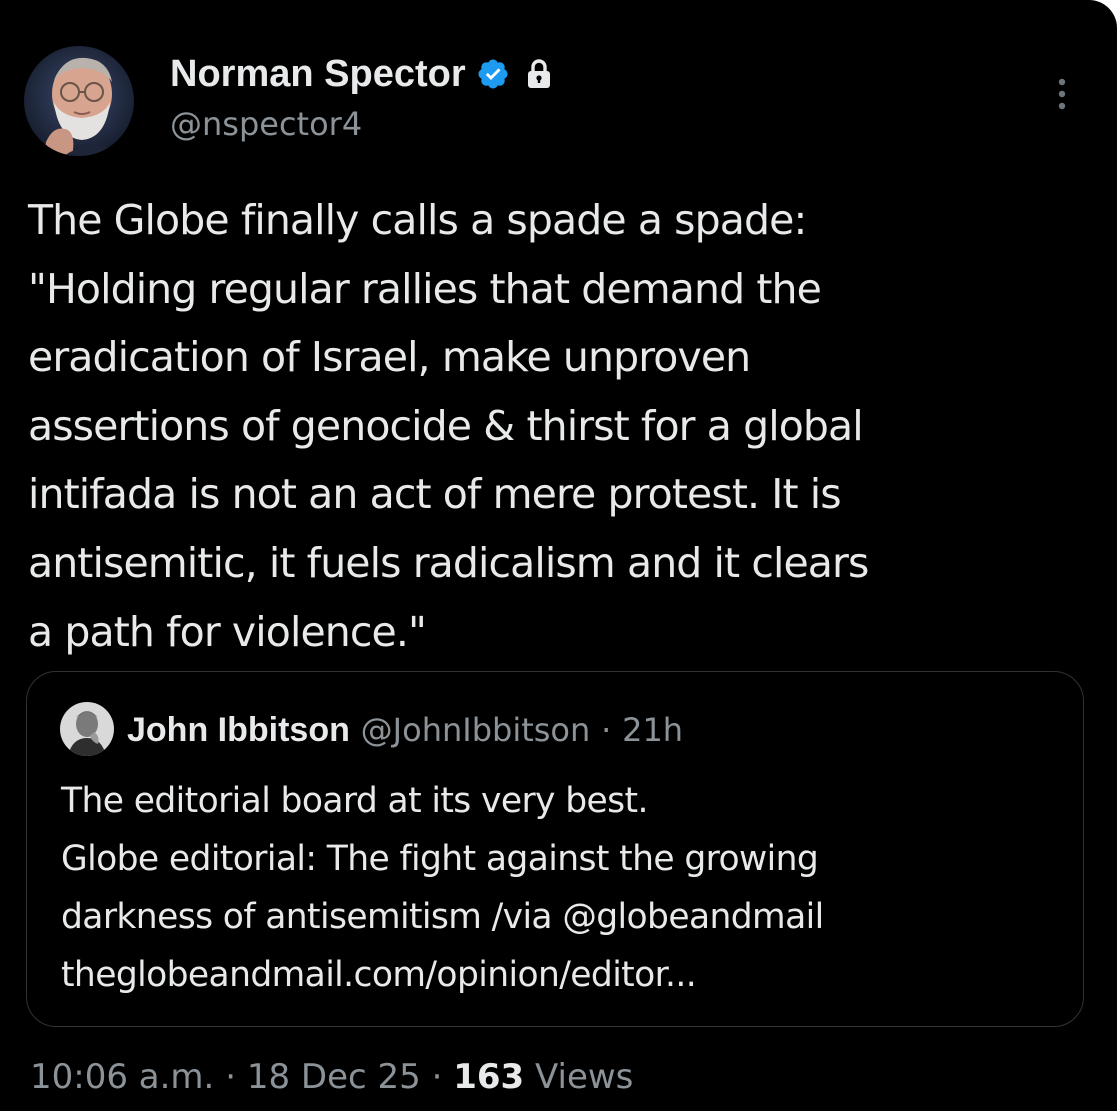  Describe the element at coordinates (318, 74) in the screenshot. I see `author-name: Norman Spector` at that location.